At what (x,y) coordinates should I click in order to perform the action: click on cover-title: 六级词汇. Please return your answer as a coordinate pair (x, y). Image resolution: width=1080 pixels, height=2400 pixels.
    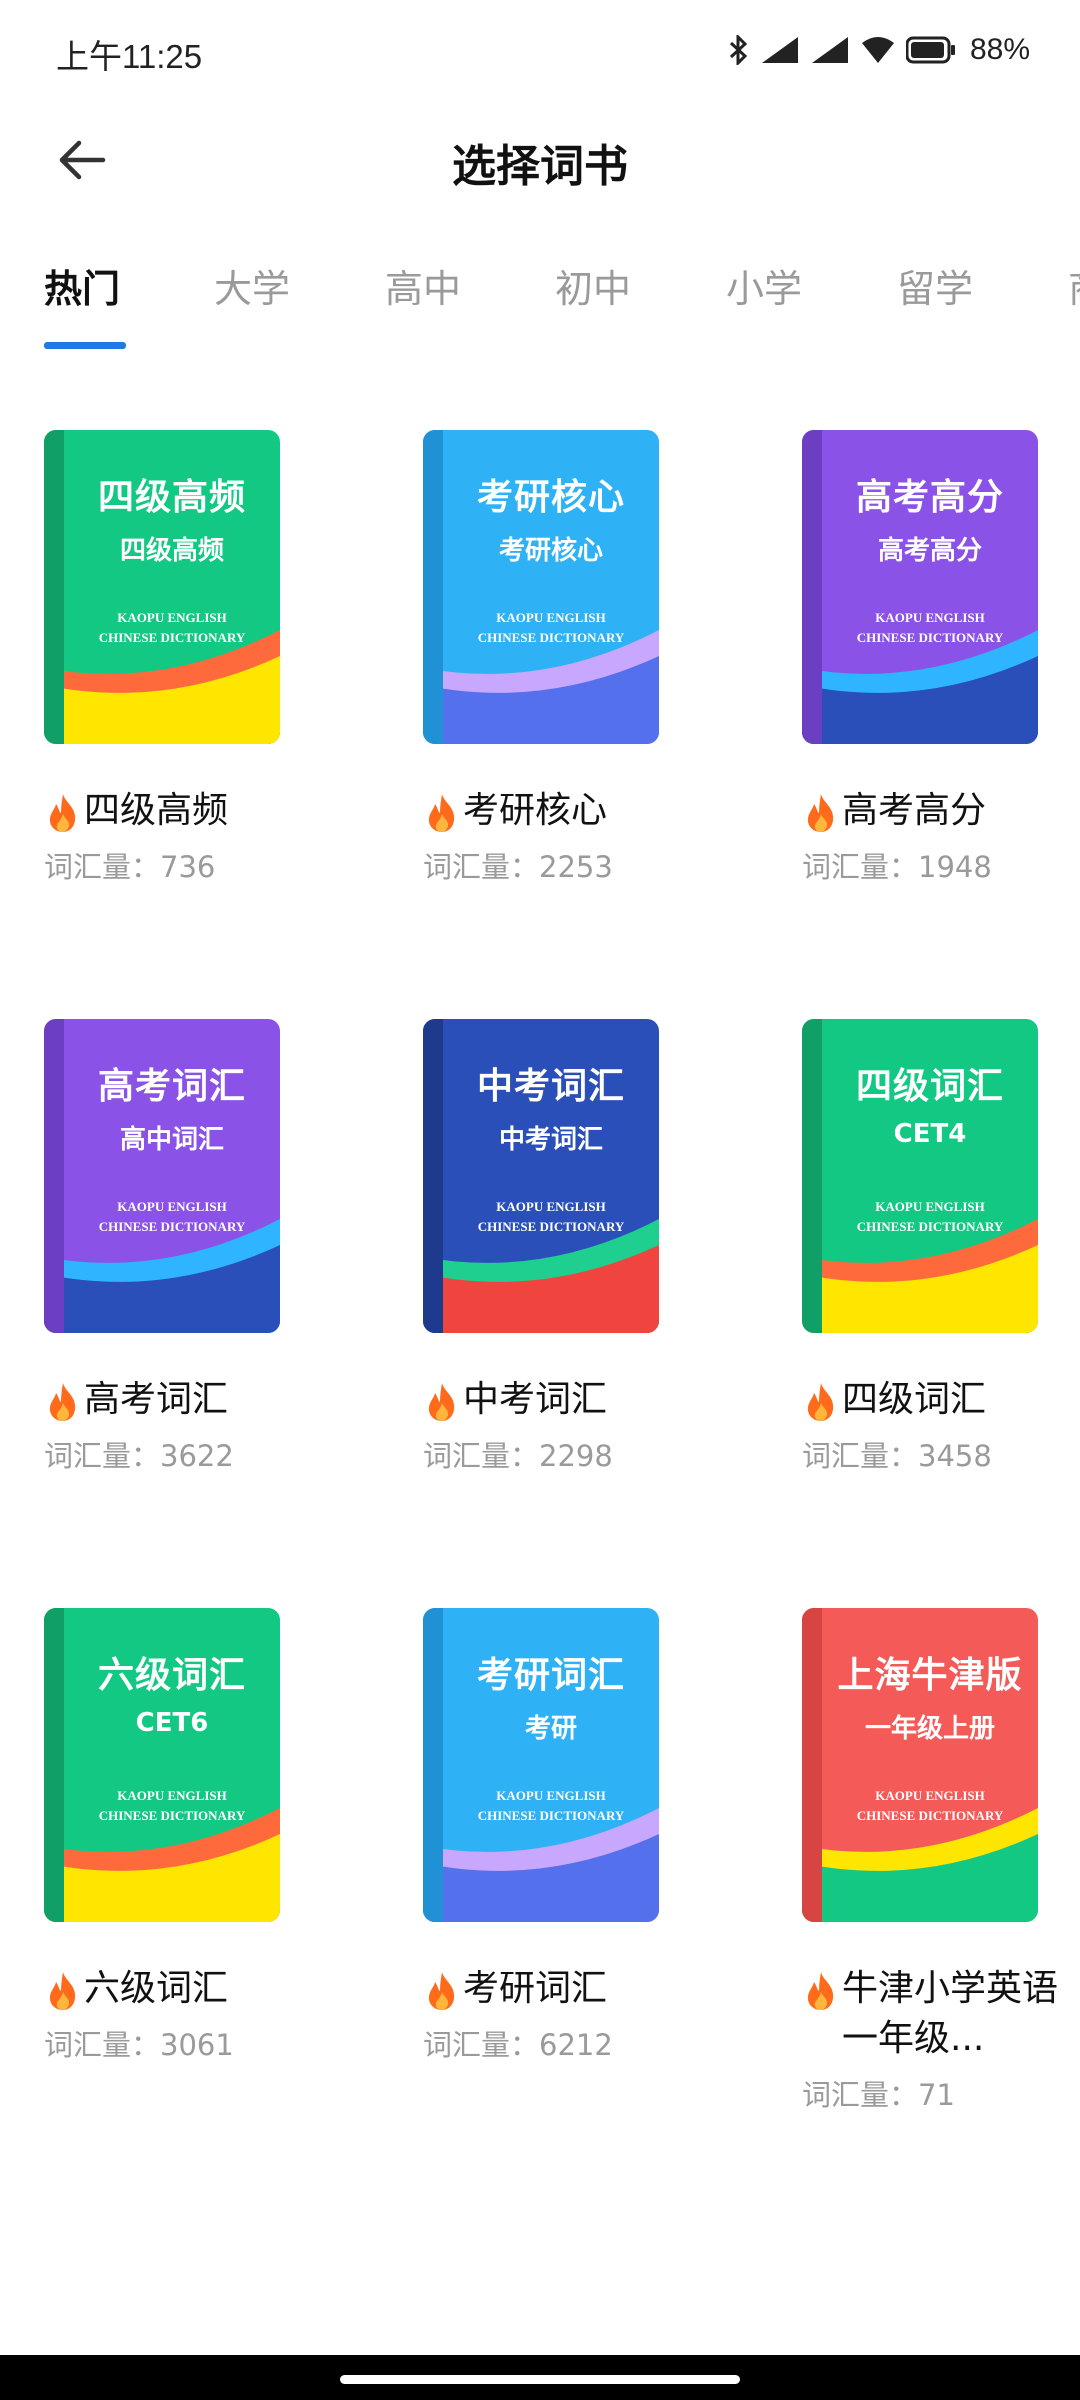
    Looking at the image, I should click on (171, 1675).